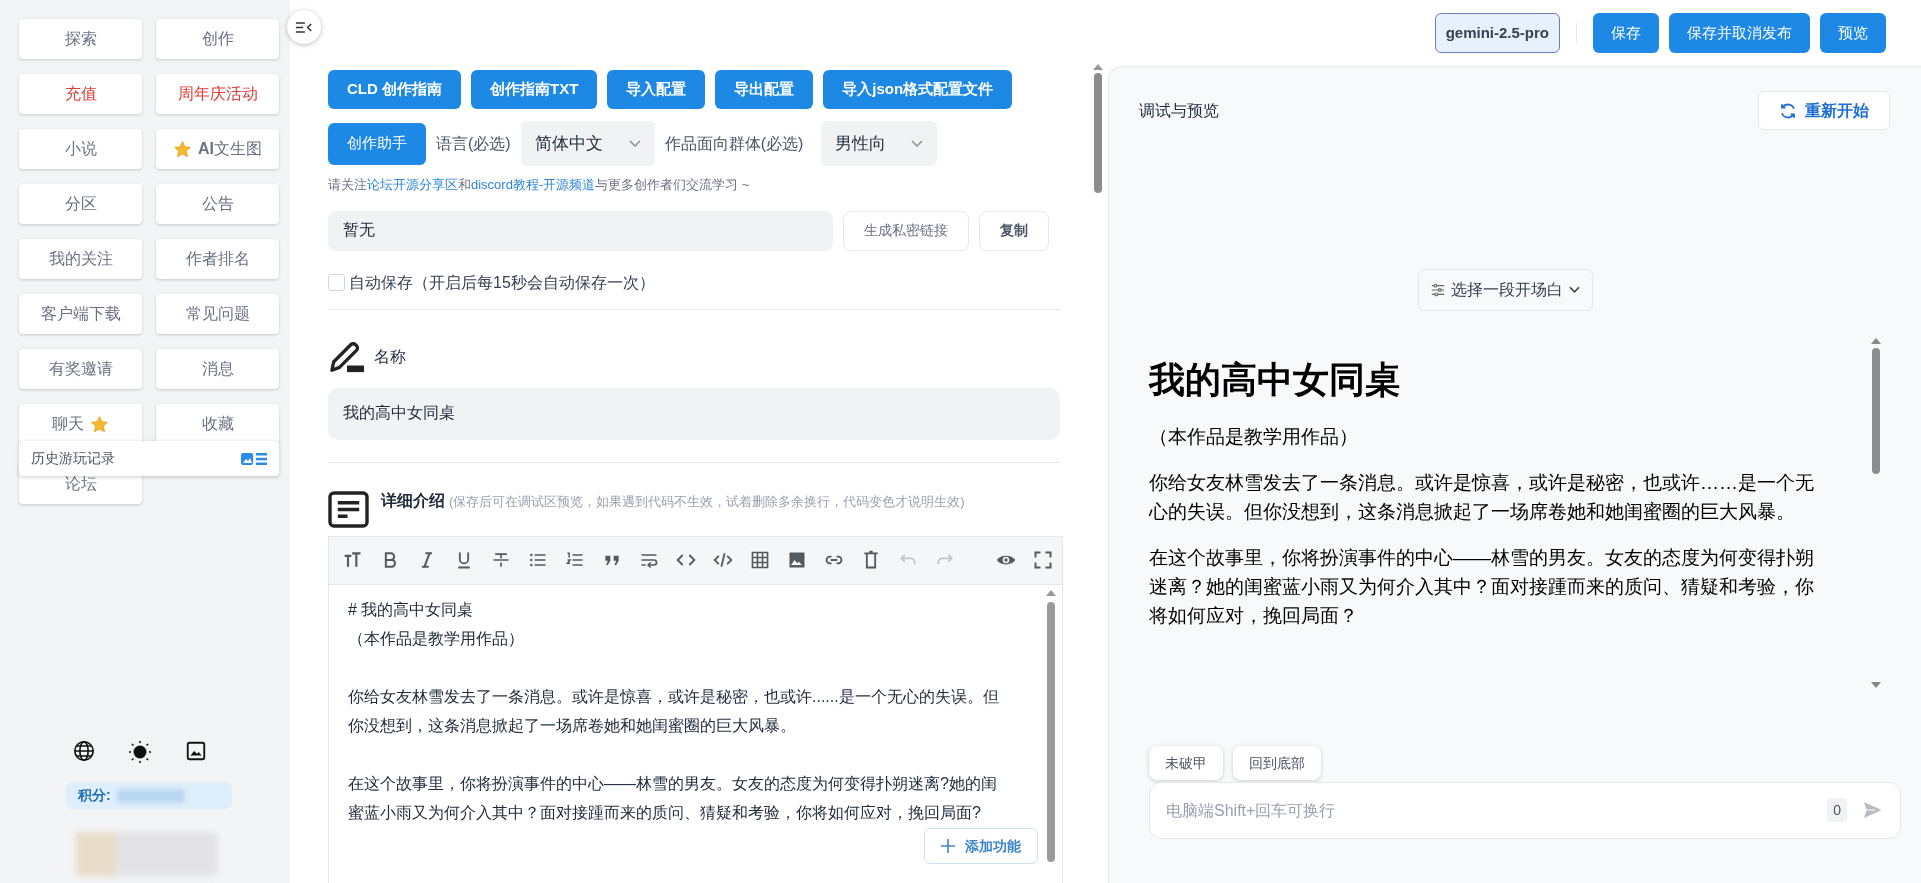 This screenshot has height=883, width=1921. I want to click on editor-text: # 我的高中女同桌 （本作品是教学用作品） 你给女友林雪发去了一条消息。或许是惊喜，或许是秘密，也或许......是一个无心的失误。但你没想到，这条消息掀起了一场席卷她和她闺蜜圈的巨大风暴。 在这个故事里，你将扮演事件的中心——林雪的男友。女友的态度为何变得扑朔迷离?她的闺蜜蓝小雨又为何介入其中？面对接踵而来的质问、猜疑和考验，你将如何应对，挽回局面?, so click(695, 705).